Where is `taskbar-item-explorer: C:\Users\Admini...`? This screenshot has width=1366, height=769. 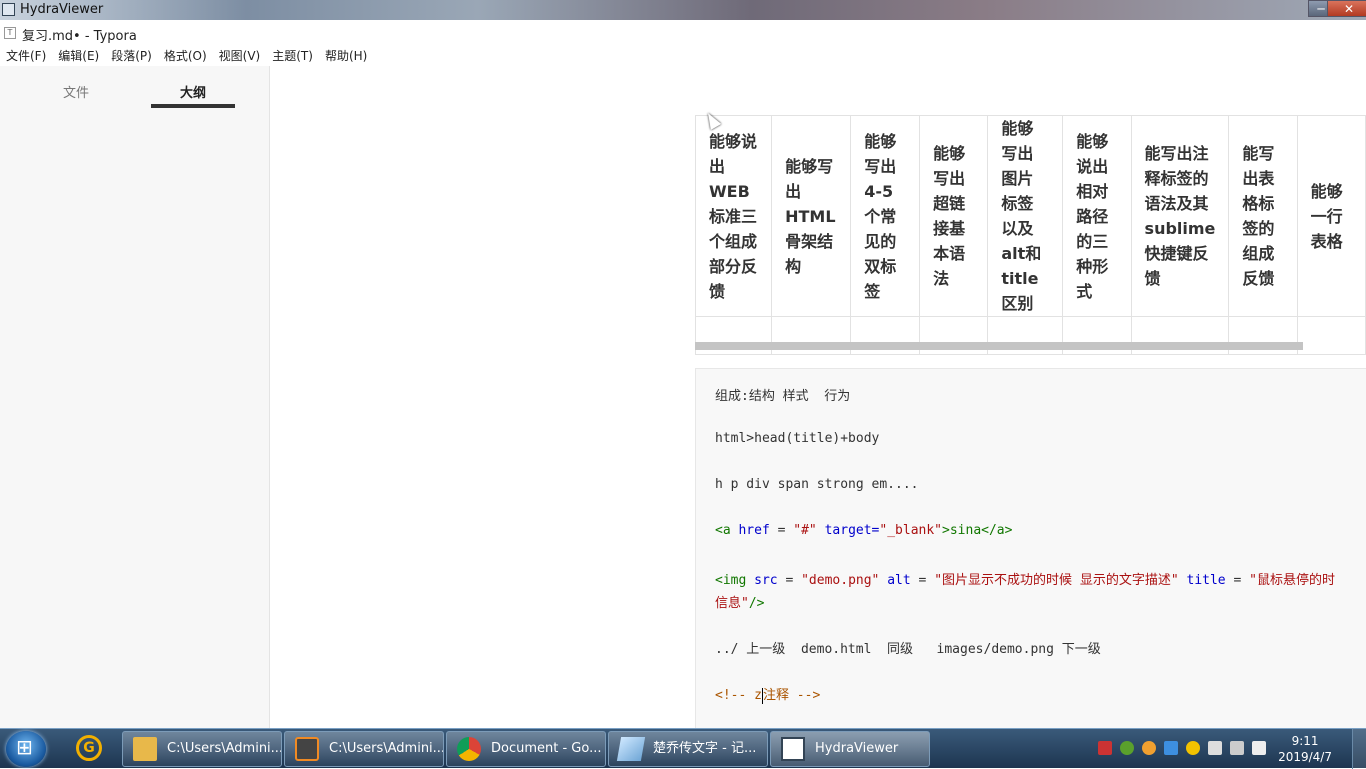 taskbar-item-explorer: C:\Users\Admini... is located at coordinates (202, 749).